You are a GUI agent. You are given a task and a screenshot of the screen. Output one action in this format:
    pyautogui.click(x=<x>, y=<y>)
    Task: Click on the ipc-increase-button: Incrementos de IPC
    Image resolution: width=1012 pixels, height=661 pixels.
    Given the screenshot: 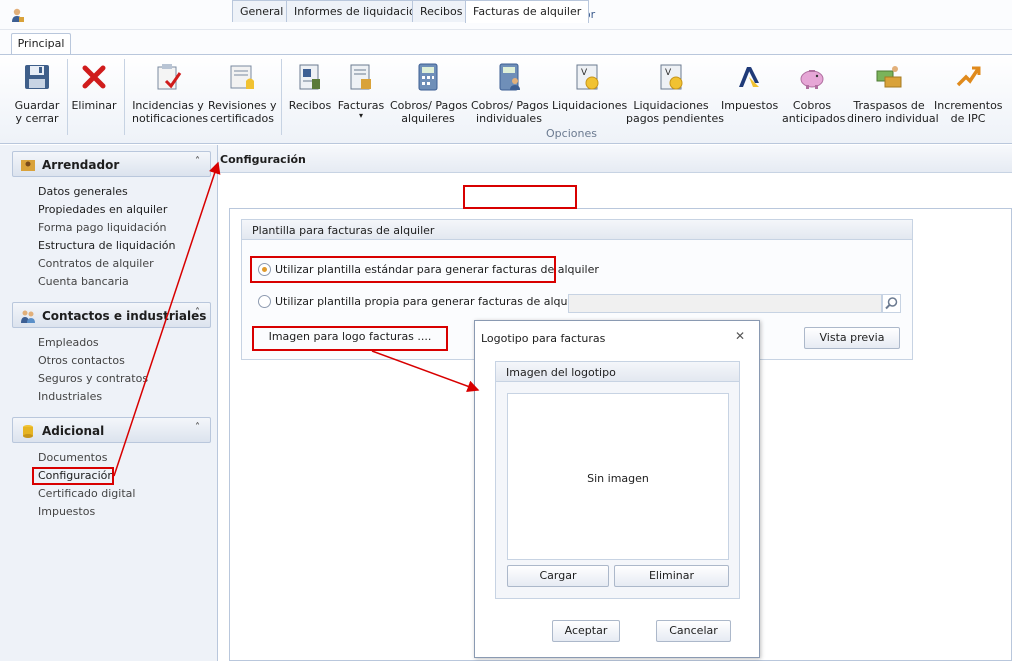 What is the action you would take?
    pyautogui.click(x=968, y=92)
    